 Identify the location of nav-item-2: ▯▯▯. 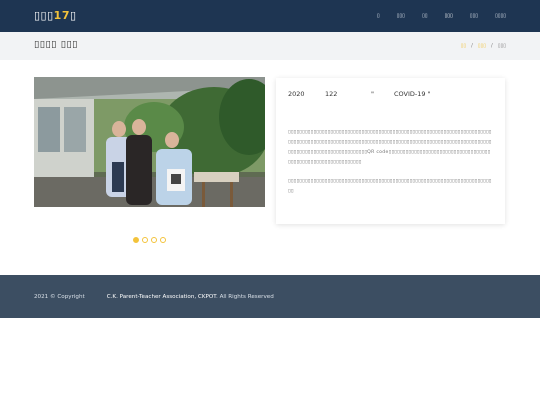
(401, 16).